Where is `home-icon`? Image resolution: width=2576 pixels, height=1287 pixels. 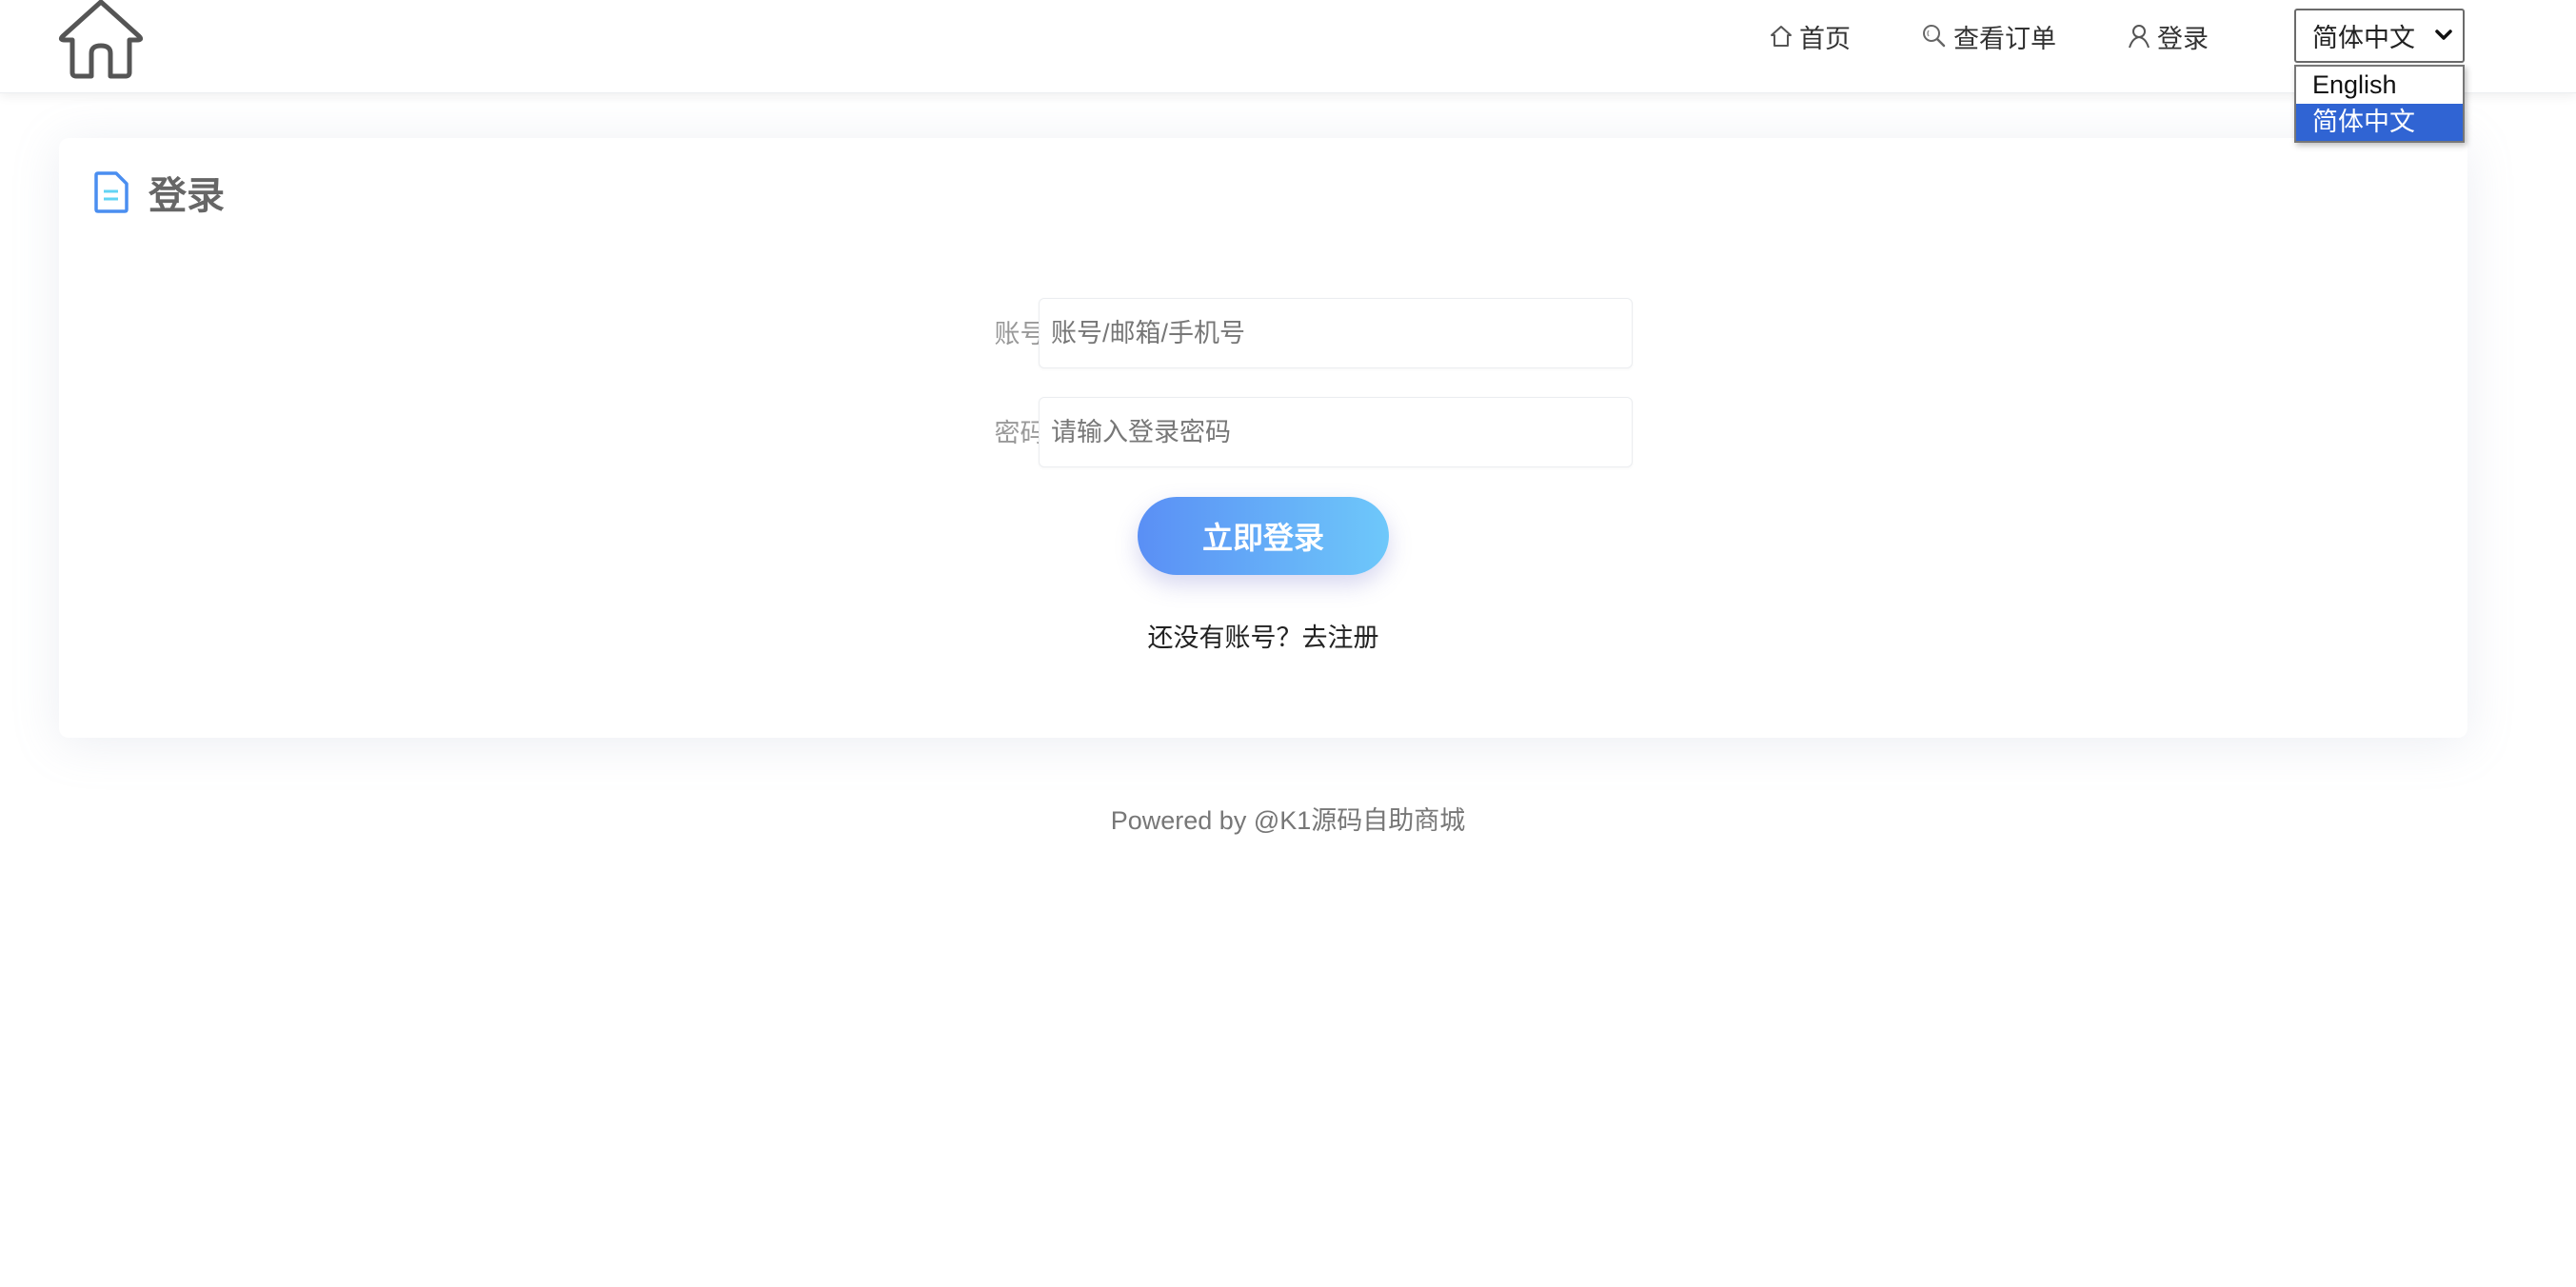
home-icon is located at coordinates (1781, 36).